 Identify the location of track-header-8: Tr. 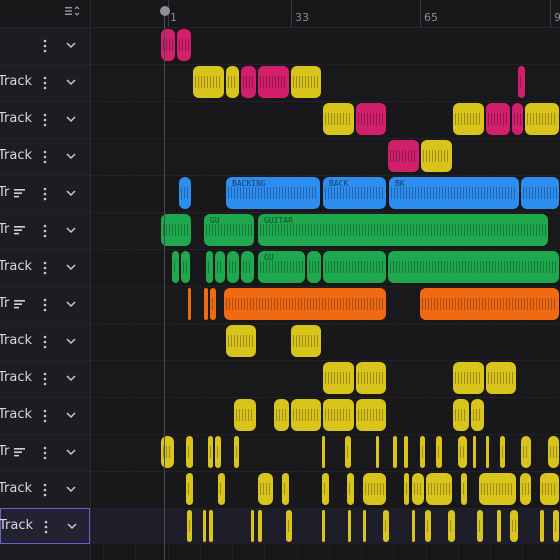
(45, 304).